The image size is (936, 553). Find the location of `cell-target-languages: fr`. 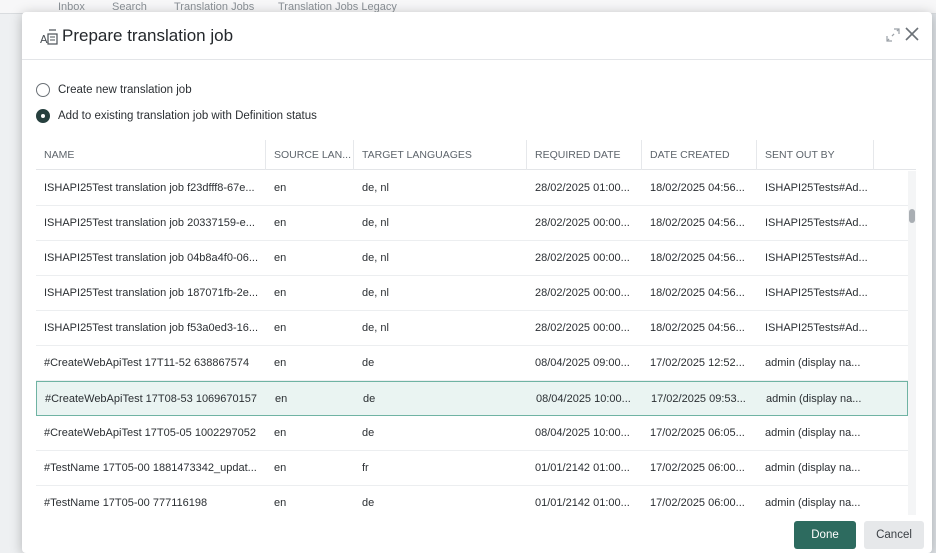

cell-target-languages: fr is located at coordinates (365, 468).